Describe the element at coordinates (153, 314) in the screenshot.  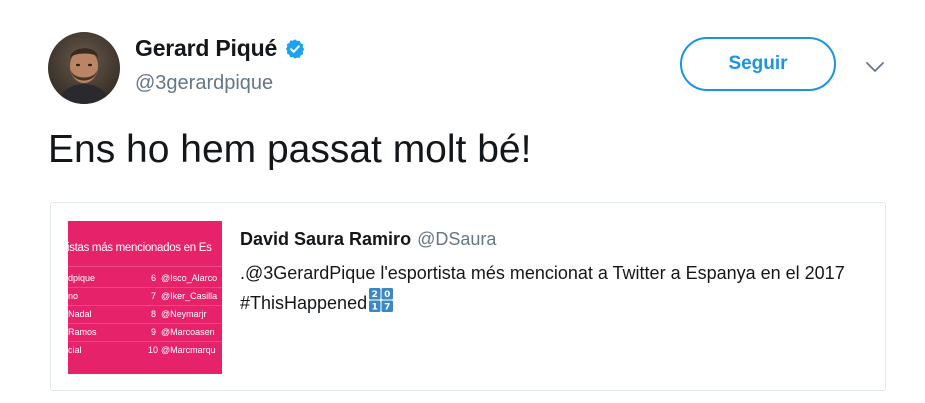
I see `media-row-rank: 8` at that location.